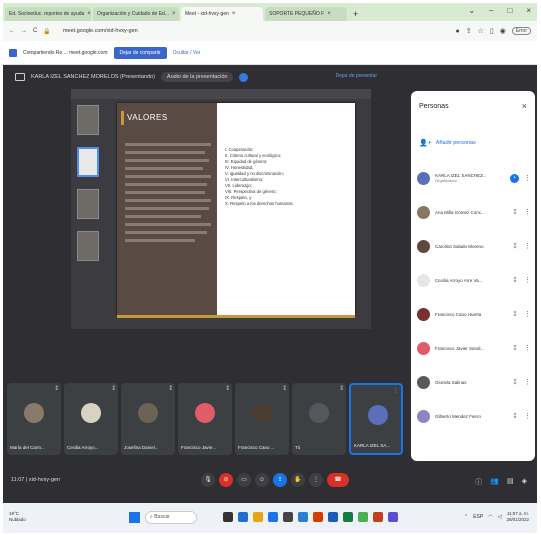  What do you see at coordinates (473, 348) in the screenshot?
I see `participant-row: Francisco Javier Sandi... ⁑ ⋮` at bounding box center [473, 348].